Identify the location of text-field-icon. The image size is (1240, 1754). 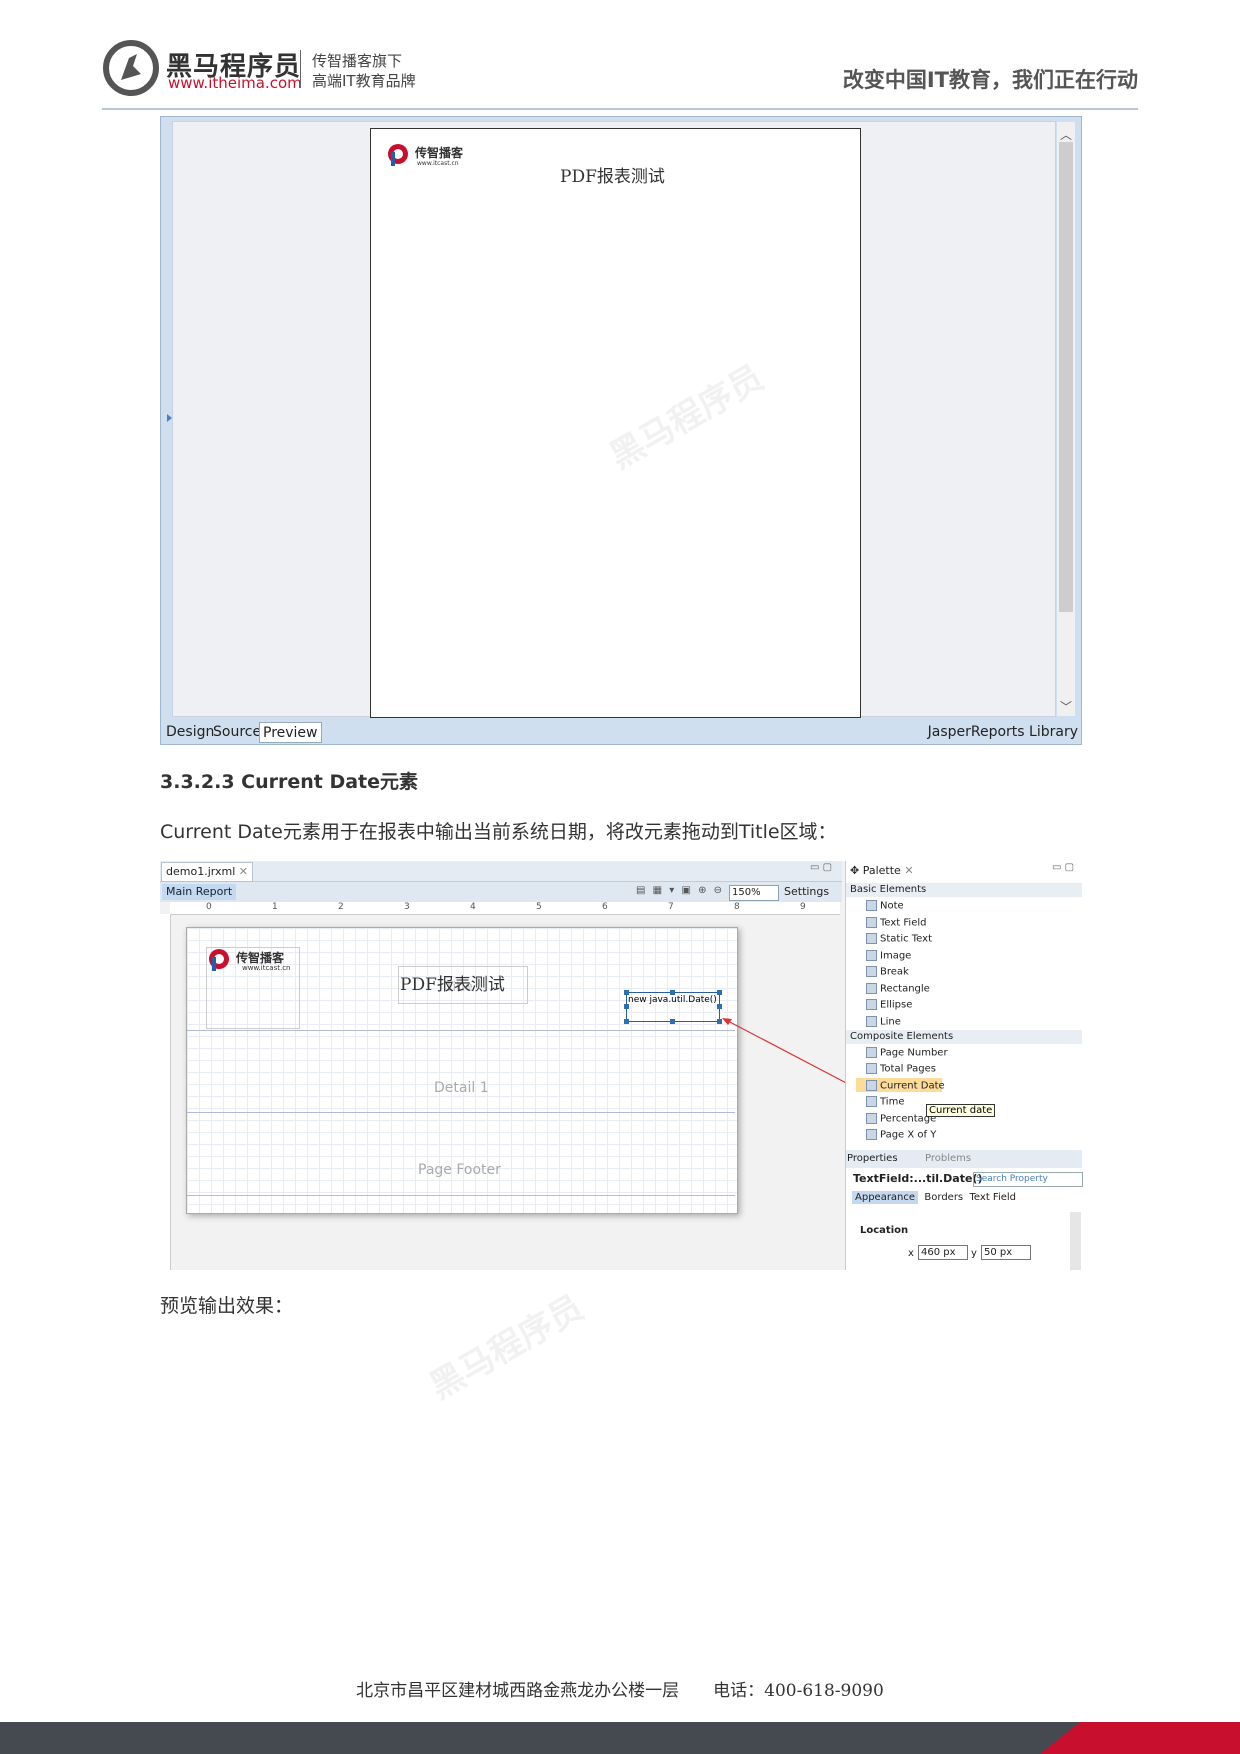
(871, 922).